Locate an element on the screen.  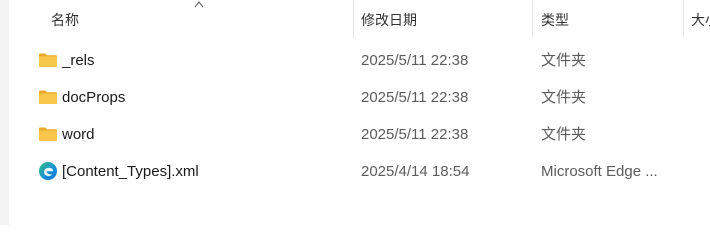
column-header-size: 大小 is located at coordinates (700, 20).